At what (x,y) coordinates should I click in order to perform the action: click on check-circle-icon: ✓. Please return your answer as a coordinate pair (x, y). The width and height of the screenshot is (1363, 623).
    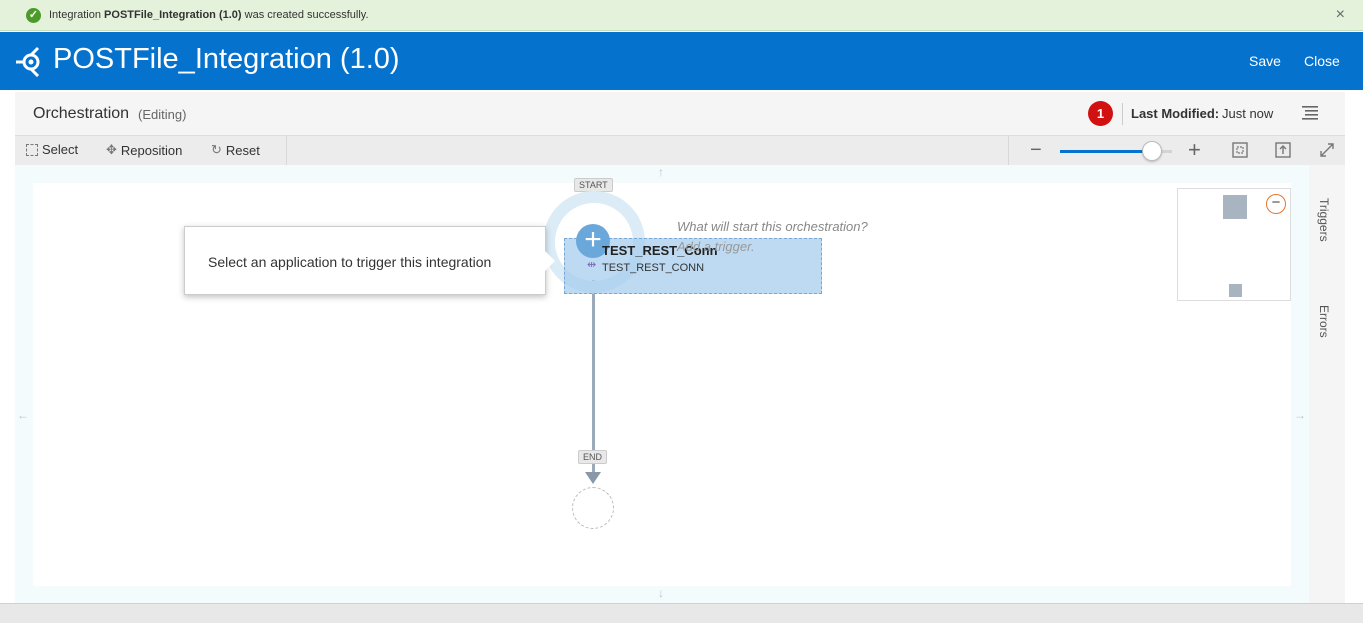
    Looking at the image, I should click on (33, 15).